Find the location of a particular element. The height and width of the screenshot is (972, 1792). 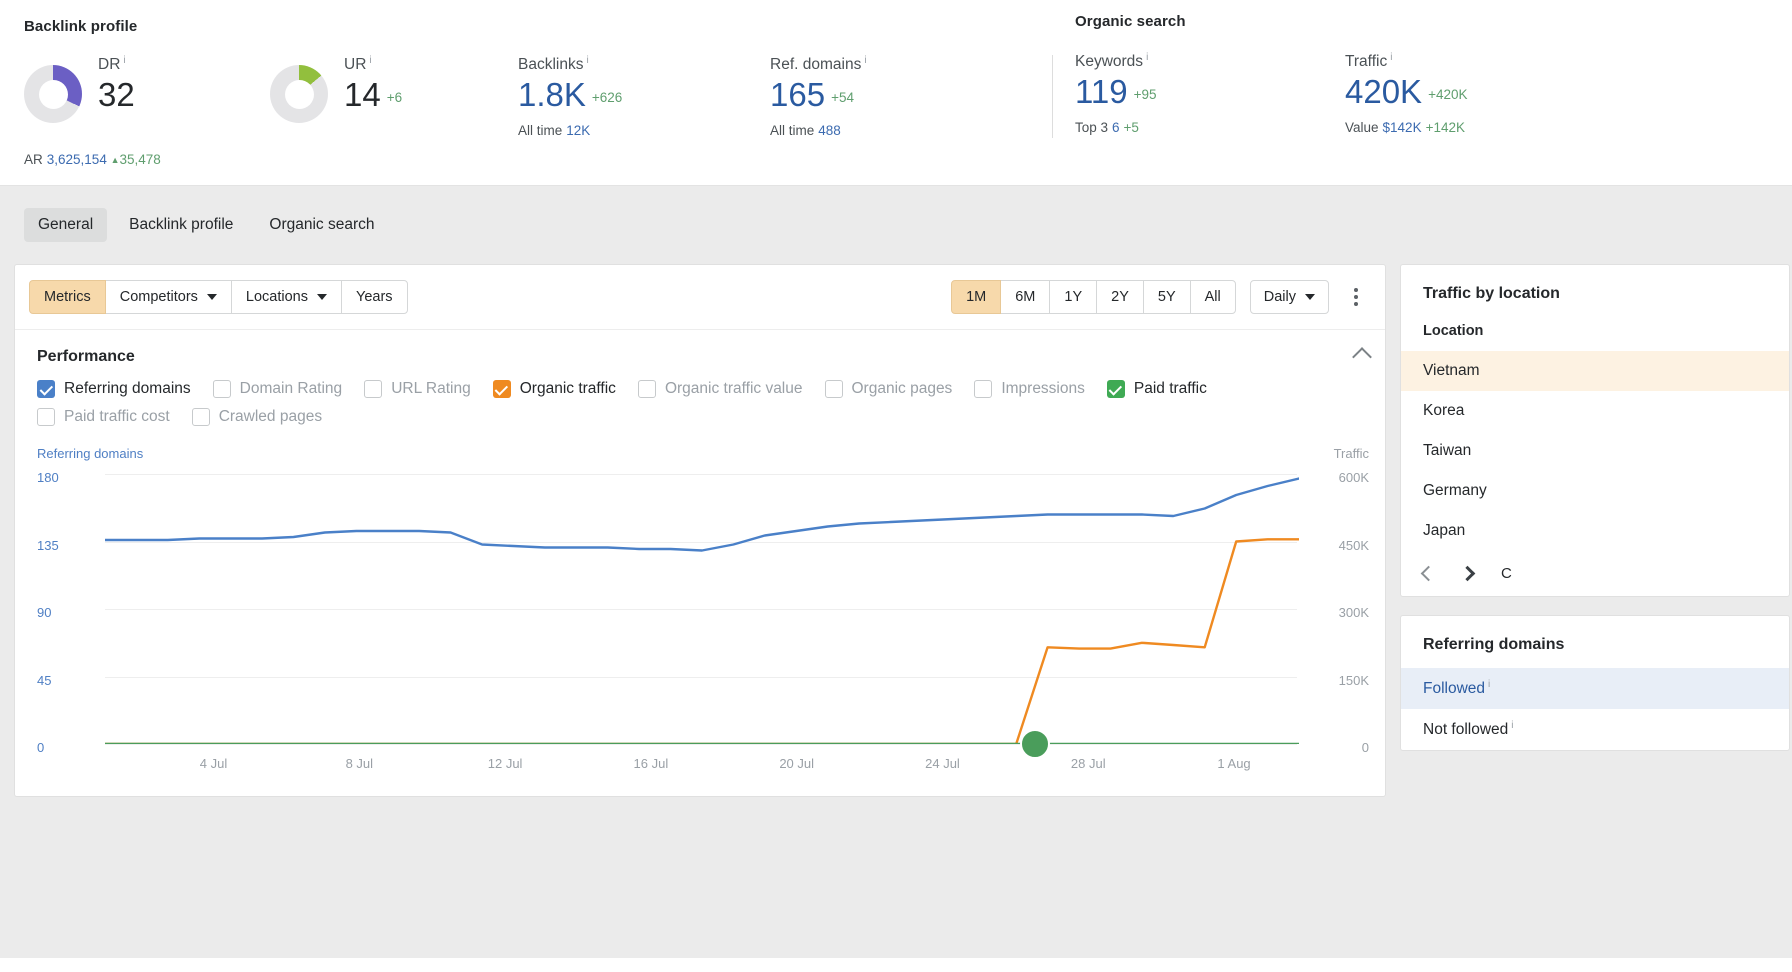

ref-domains-delta: +54 is located at coordinates (842, 98).